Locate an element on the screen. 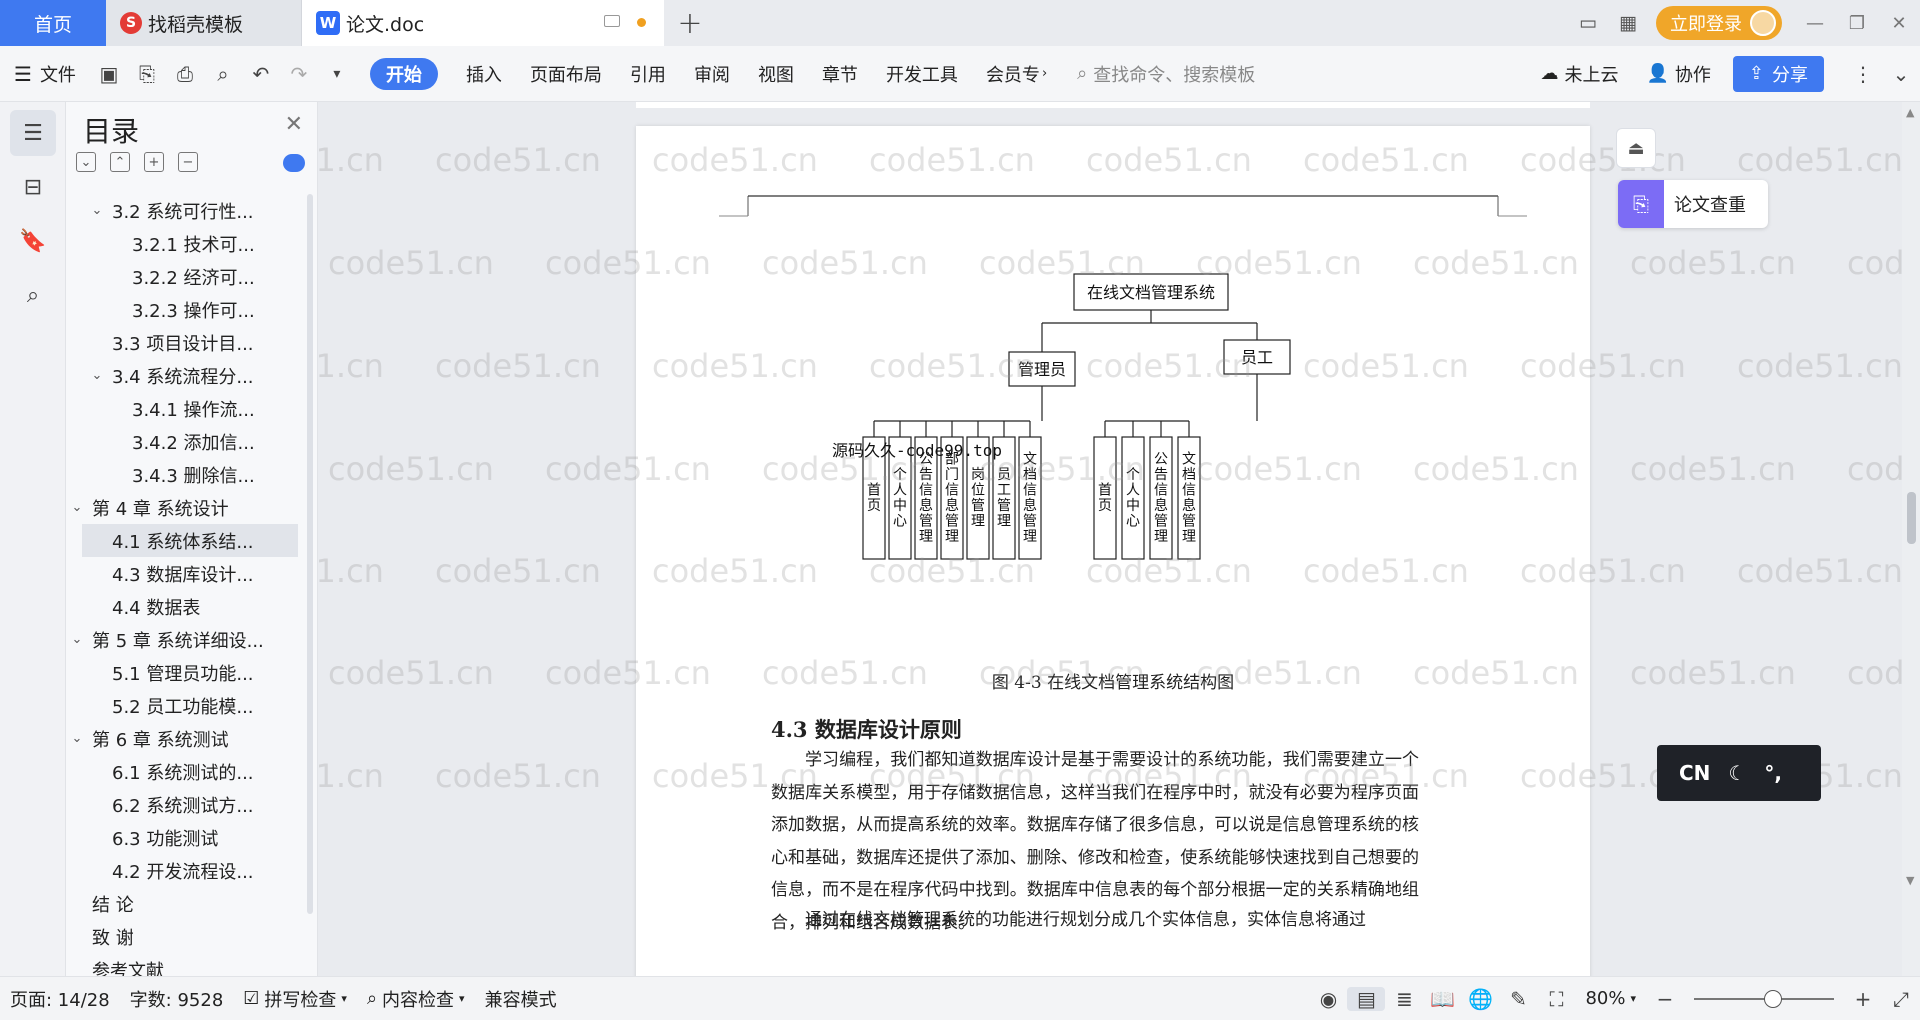  toc-item: 6.3 功能测试 is located at coordinates (182, 837).